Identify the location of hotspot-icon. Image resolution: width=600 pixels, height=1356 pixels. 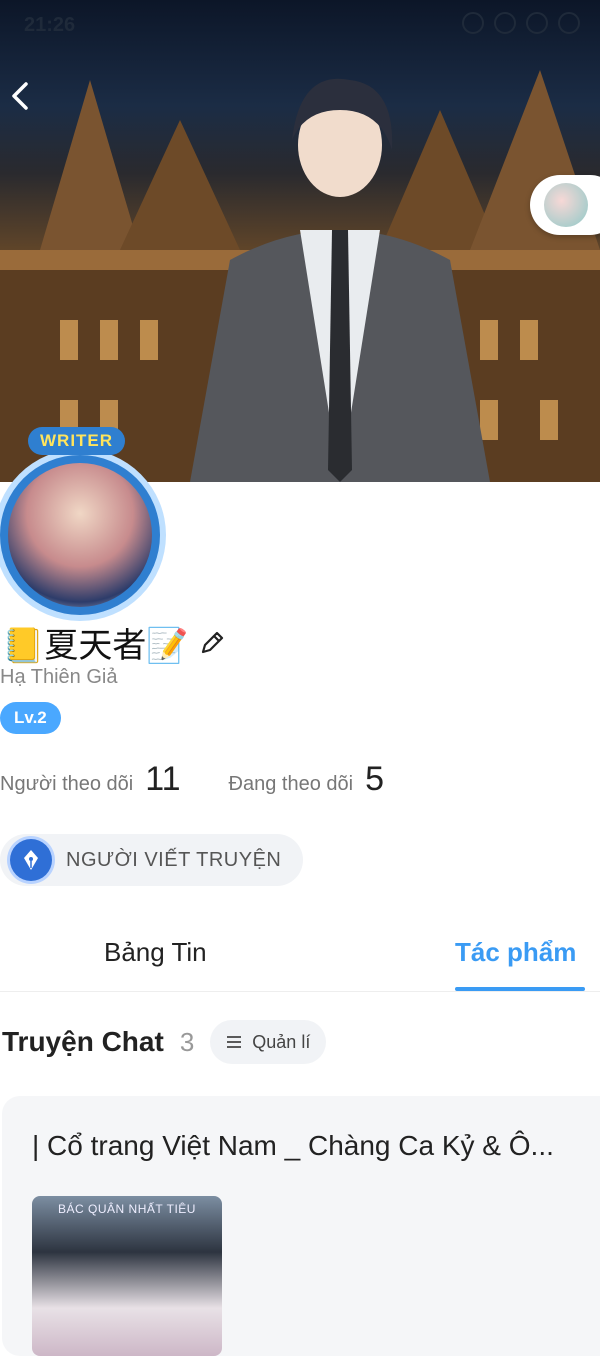
(569, 23).